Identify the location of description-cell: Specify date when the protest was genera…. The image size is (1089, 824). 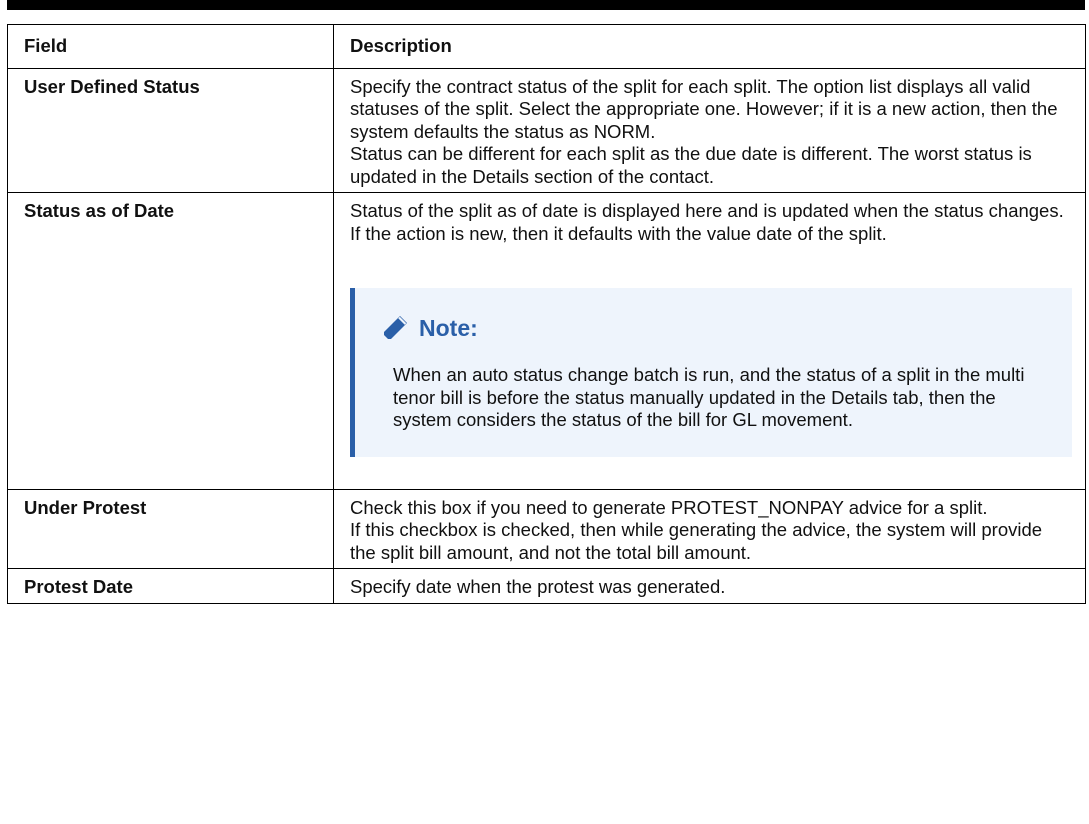
(709, 586).